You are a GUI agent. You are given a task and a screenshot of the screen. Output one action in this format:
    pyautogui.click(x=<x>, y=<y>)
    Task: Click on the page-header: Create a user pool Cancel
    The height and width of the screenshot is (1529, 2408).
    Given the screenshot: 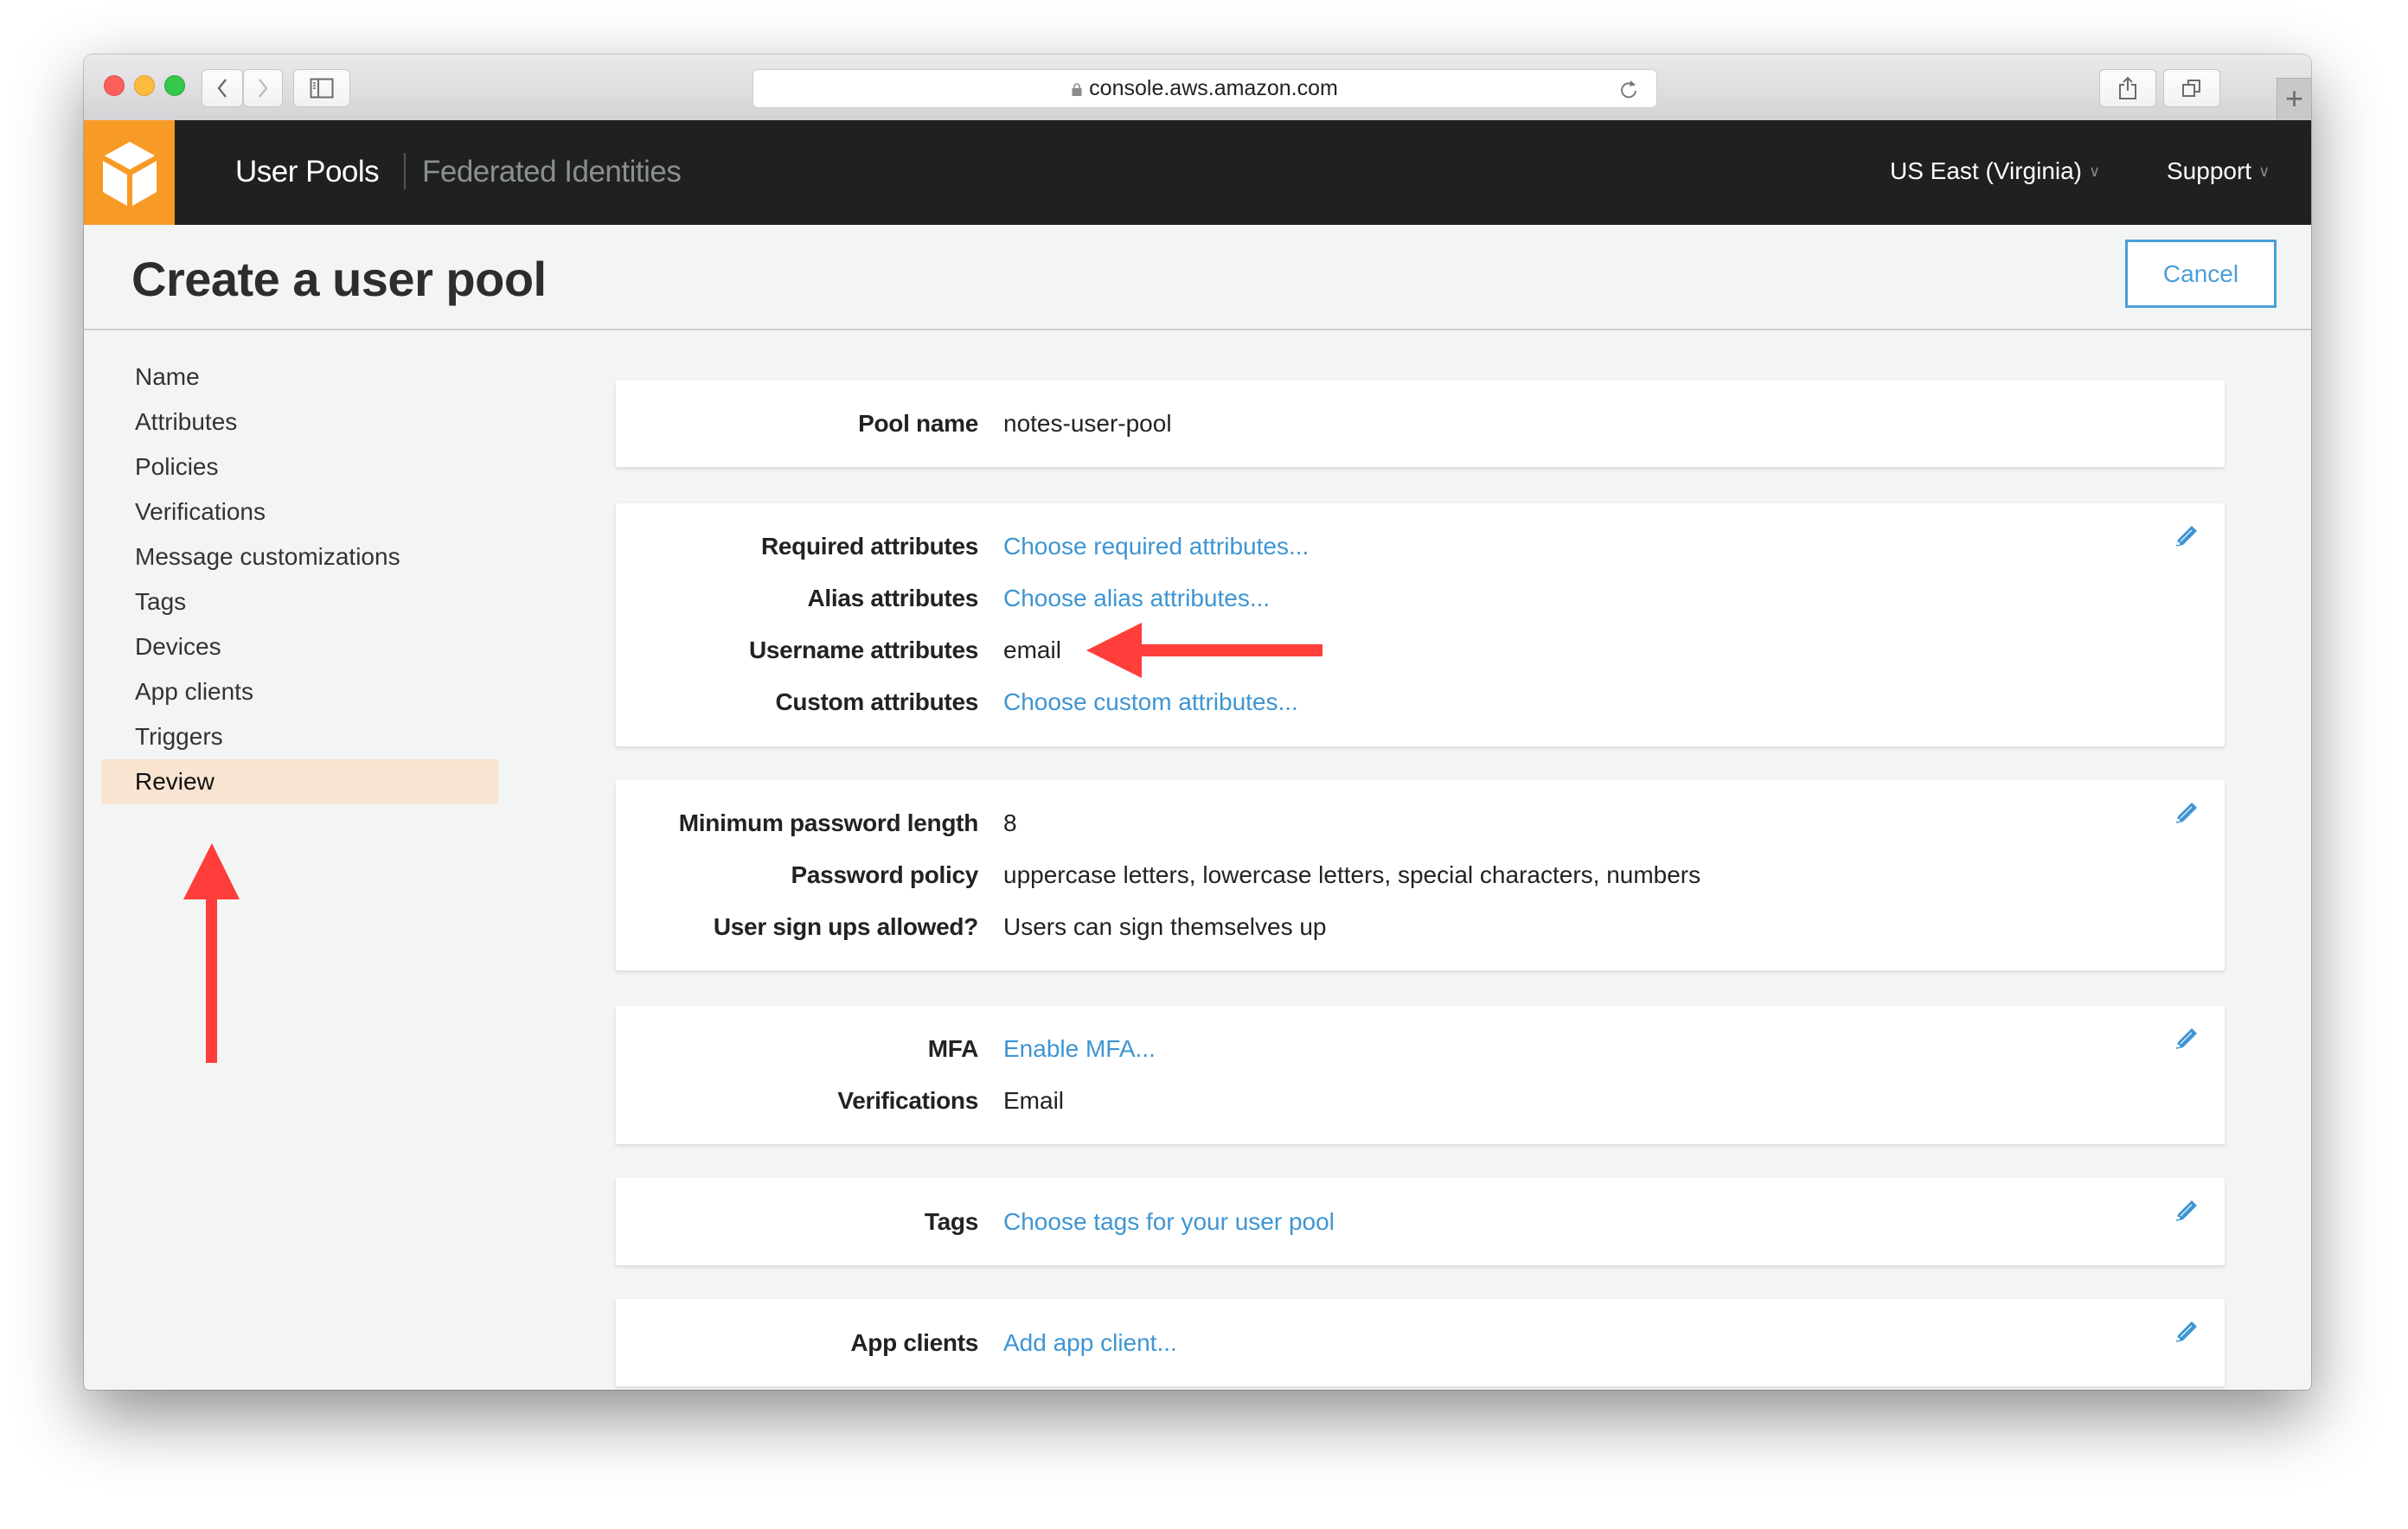 What is the action you would take?
    pyautogui.click(x=1197, y=277)
    